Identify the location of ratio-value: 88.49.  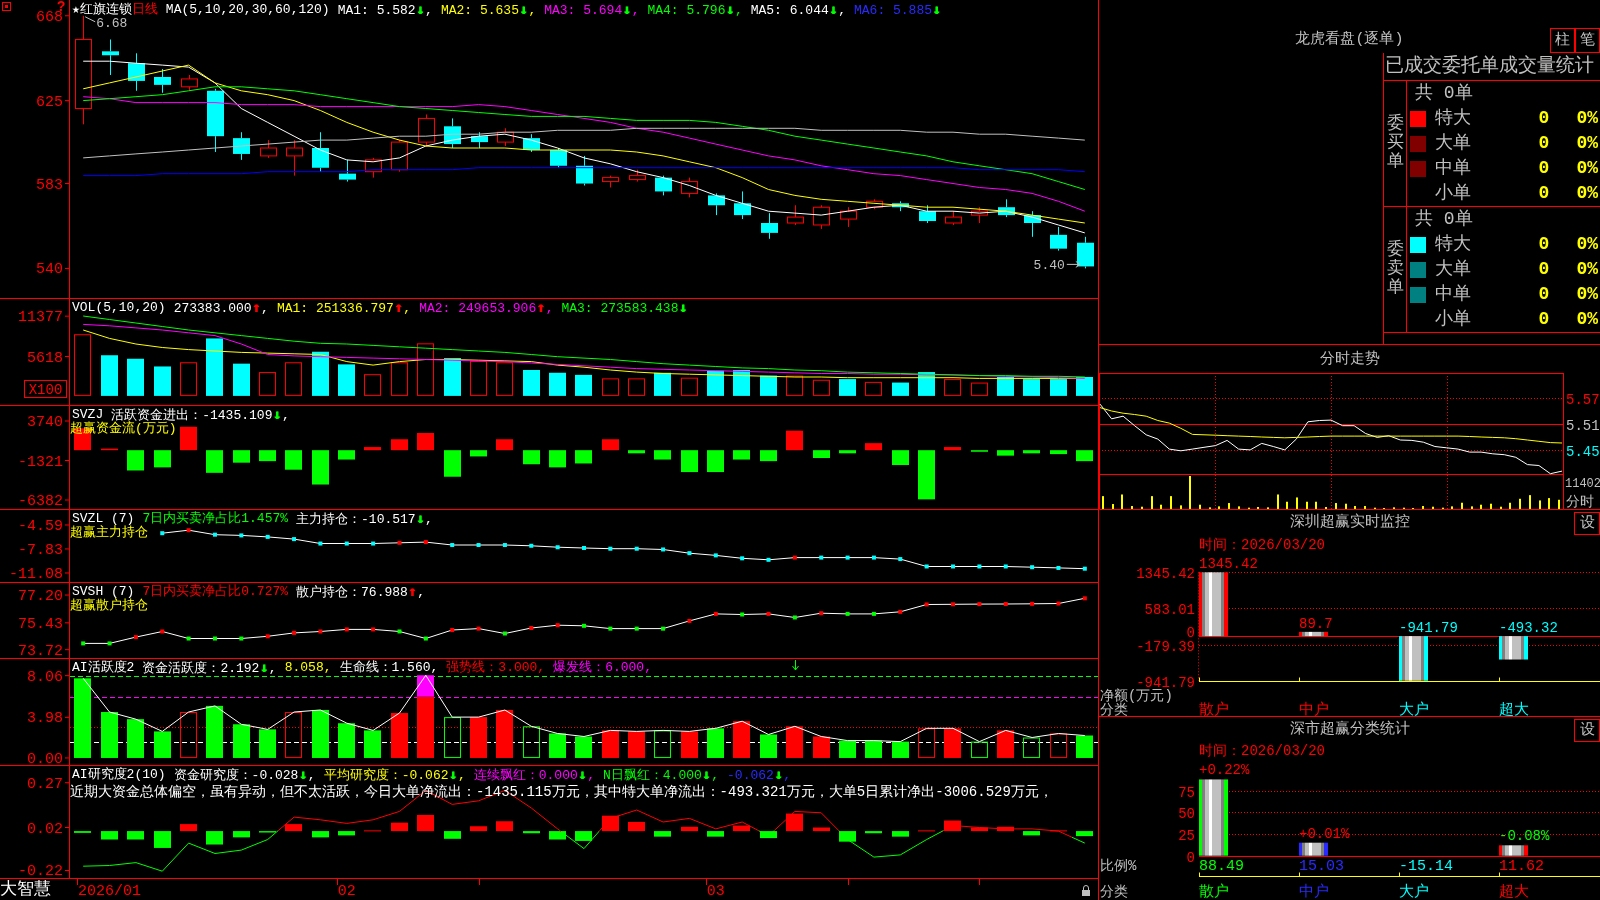
(1221, 866).